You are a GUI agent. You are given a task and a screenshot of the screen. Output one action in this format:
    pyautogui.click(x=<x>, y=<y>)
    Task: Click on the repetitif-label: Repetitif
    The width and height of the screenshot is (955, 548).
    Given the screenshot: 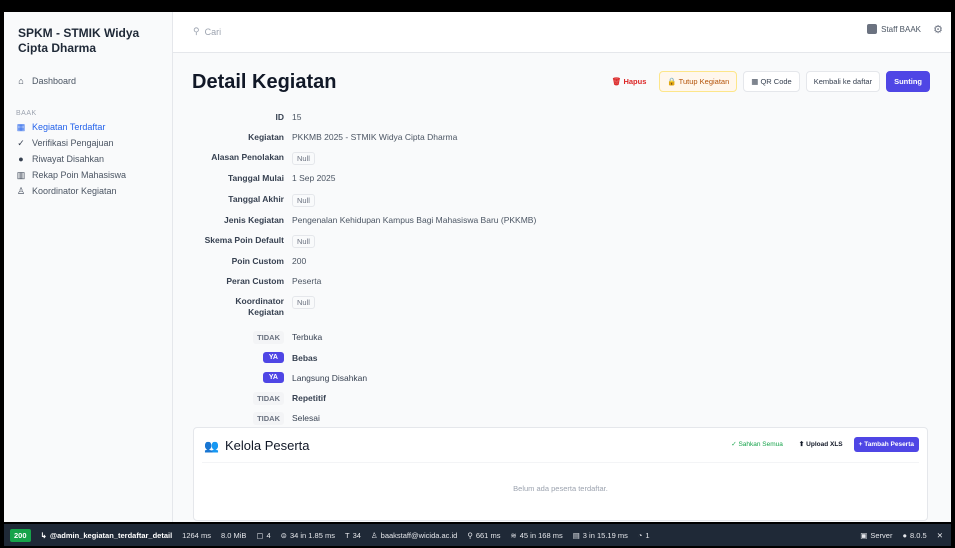 What is the action you would take?
    pyautogui.click(x=309, y=398)
    